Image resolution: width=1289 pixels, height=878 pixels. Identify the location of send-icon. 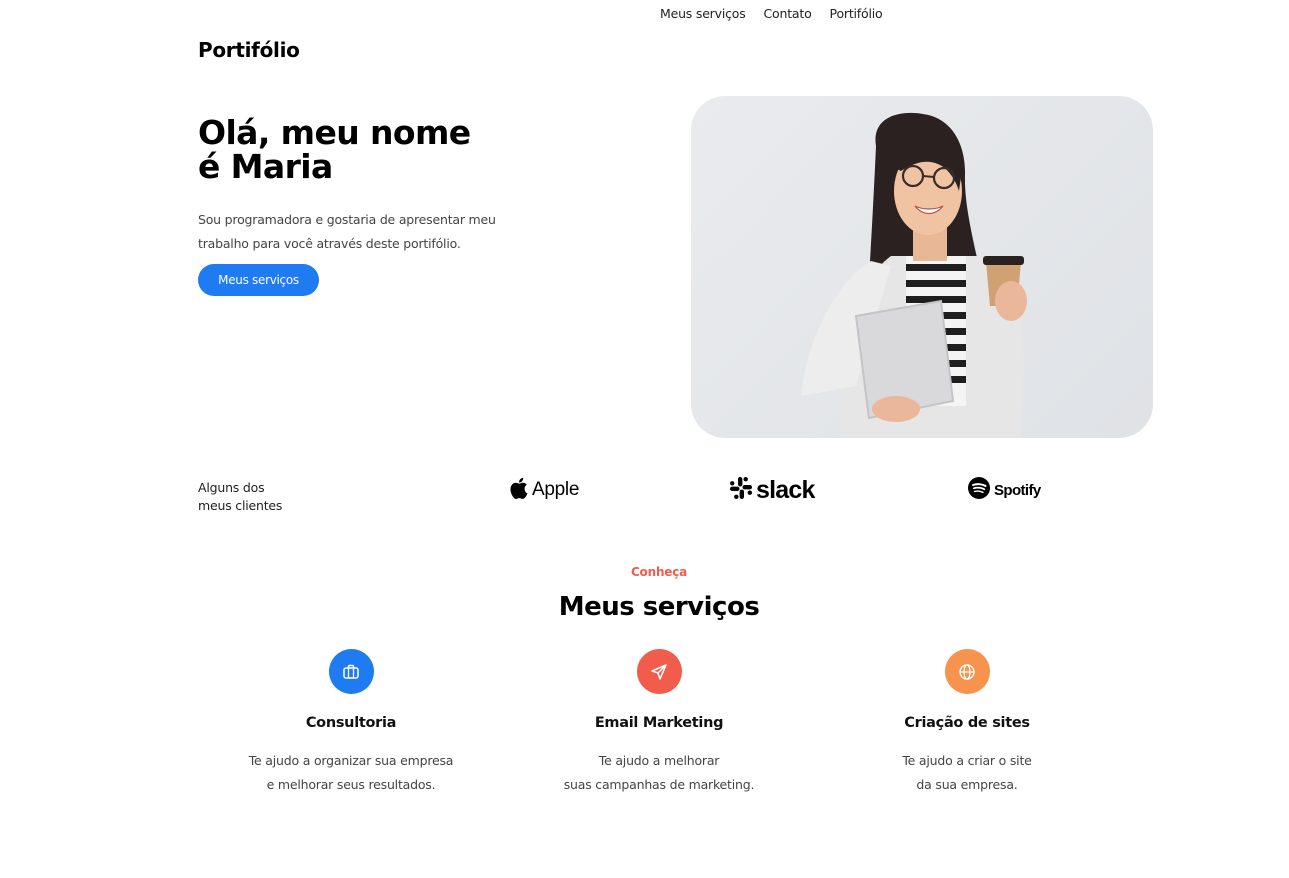
(659, 671).